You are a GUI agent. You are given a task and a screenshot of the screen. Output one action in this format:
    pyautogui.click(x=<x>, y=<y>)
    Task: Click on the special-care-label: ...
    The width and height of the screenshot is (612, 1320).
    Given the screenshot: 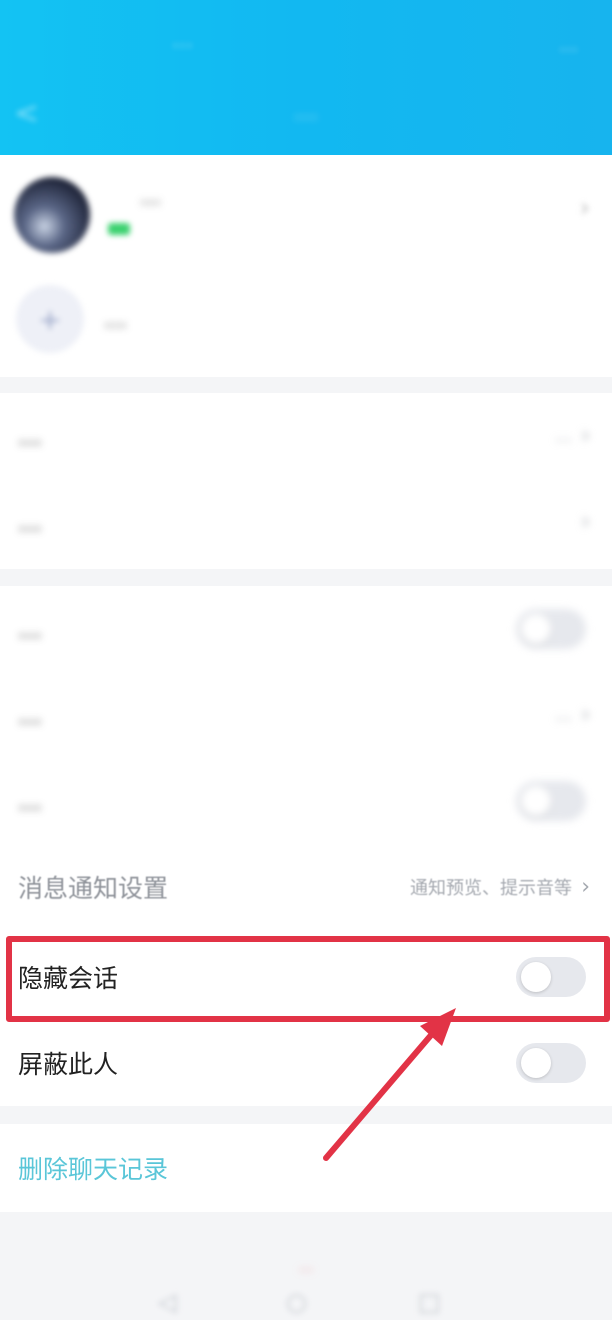 What is the action you would take?
    pyautogui.click(x=30, y=715)
    